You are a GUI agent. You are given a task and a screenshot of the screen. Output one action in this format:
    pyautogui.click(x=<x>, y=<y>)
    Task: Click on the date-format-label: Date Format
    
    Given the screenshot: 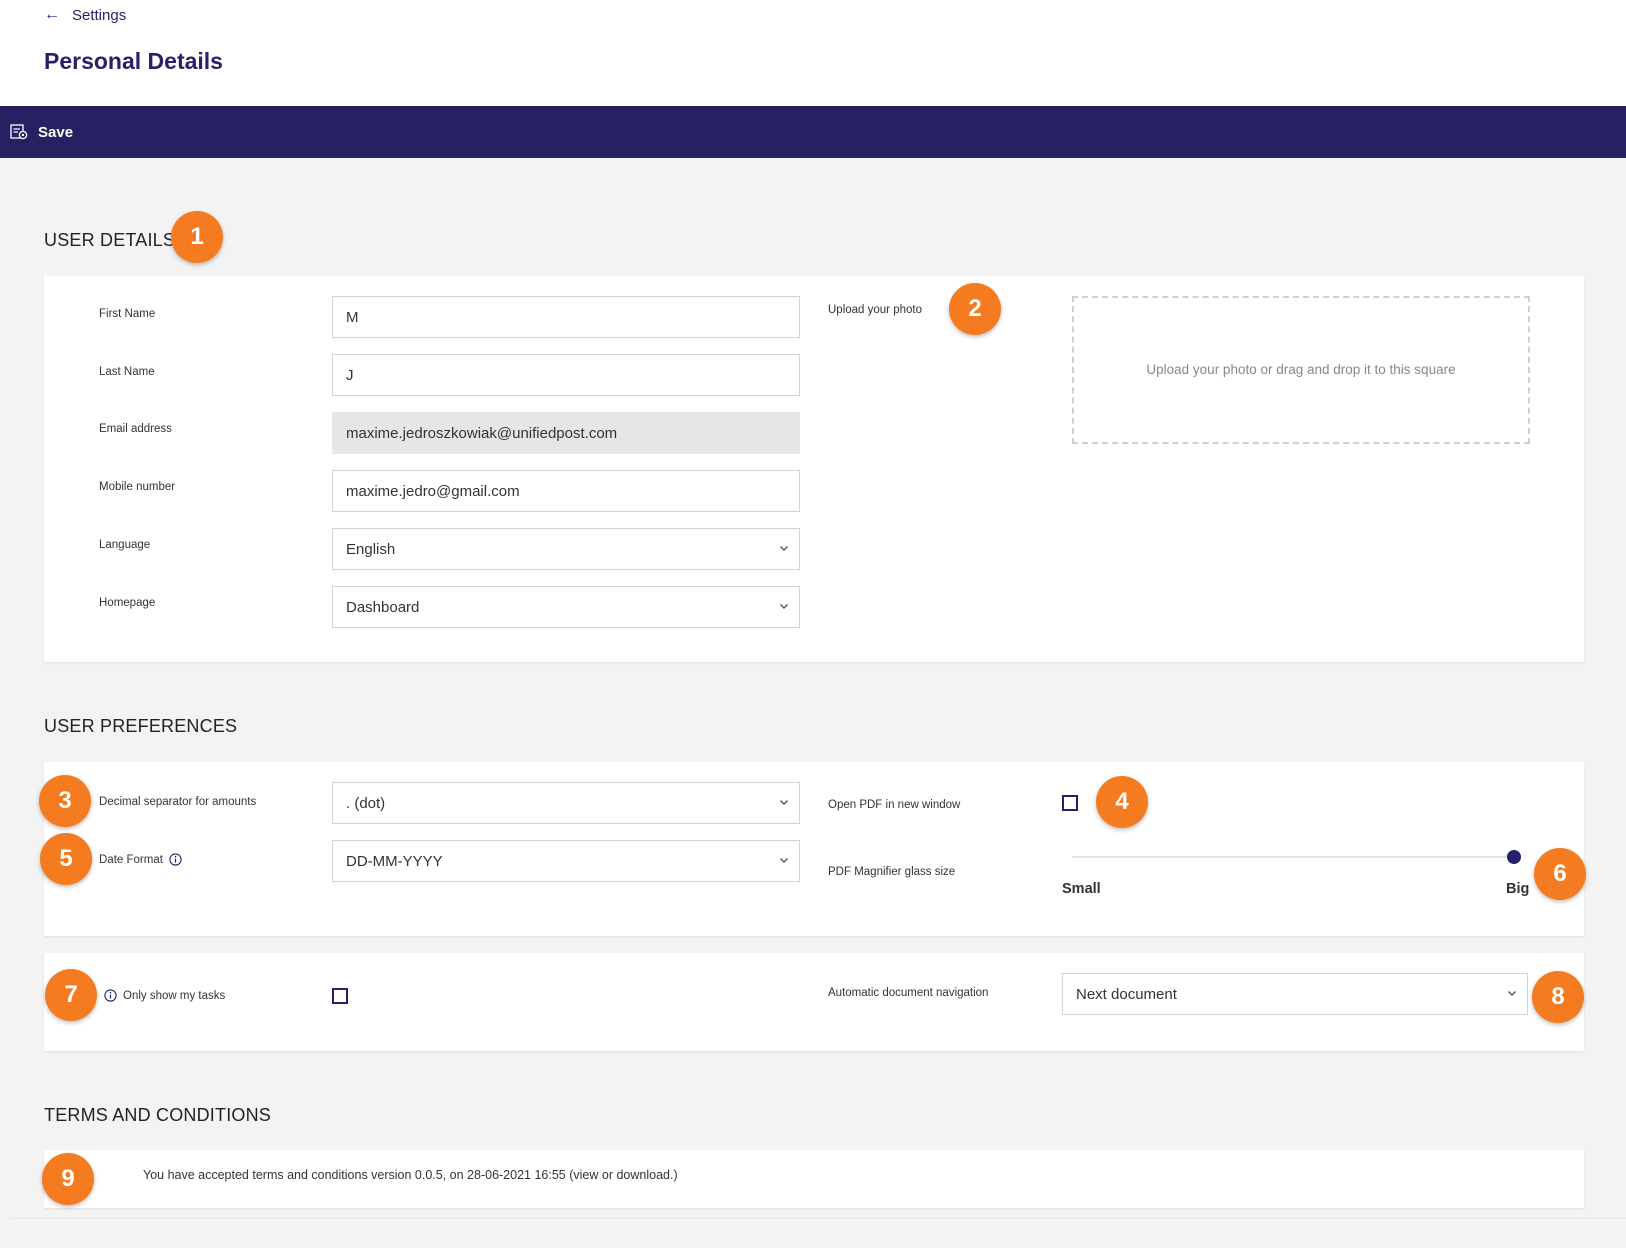 What is the action you would take?
    pyautogui.click(x=131, y=859)
    